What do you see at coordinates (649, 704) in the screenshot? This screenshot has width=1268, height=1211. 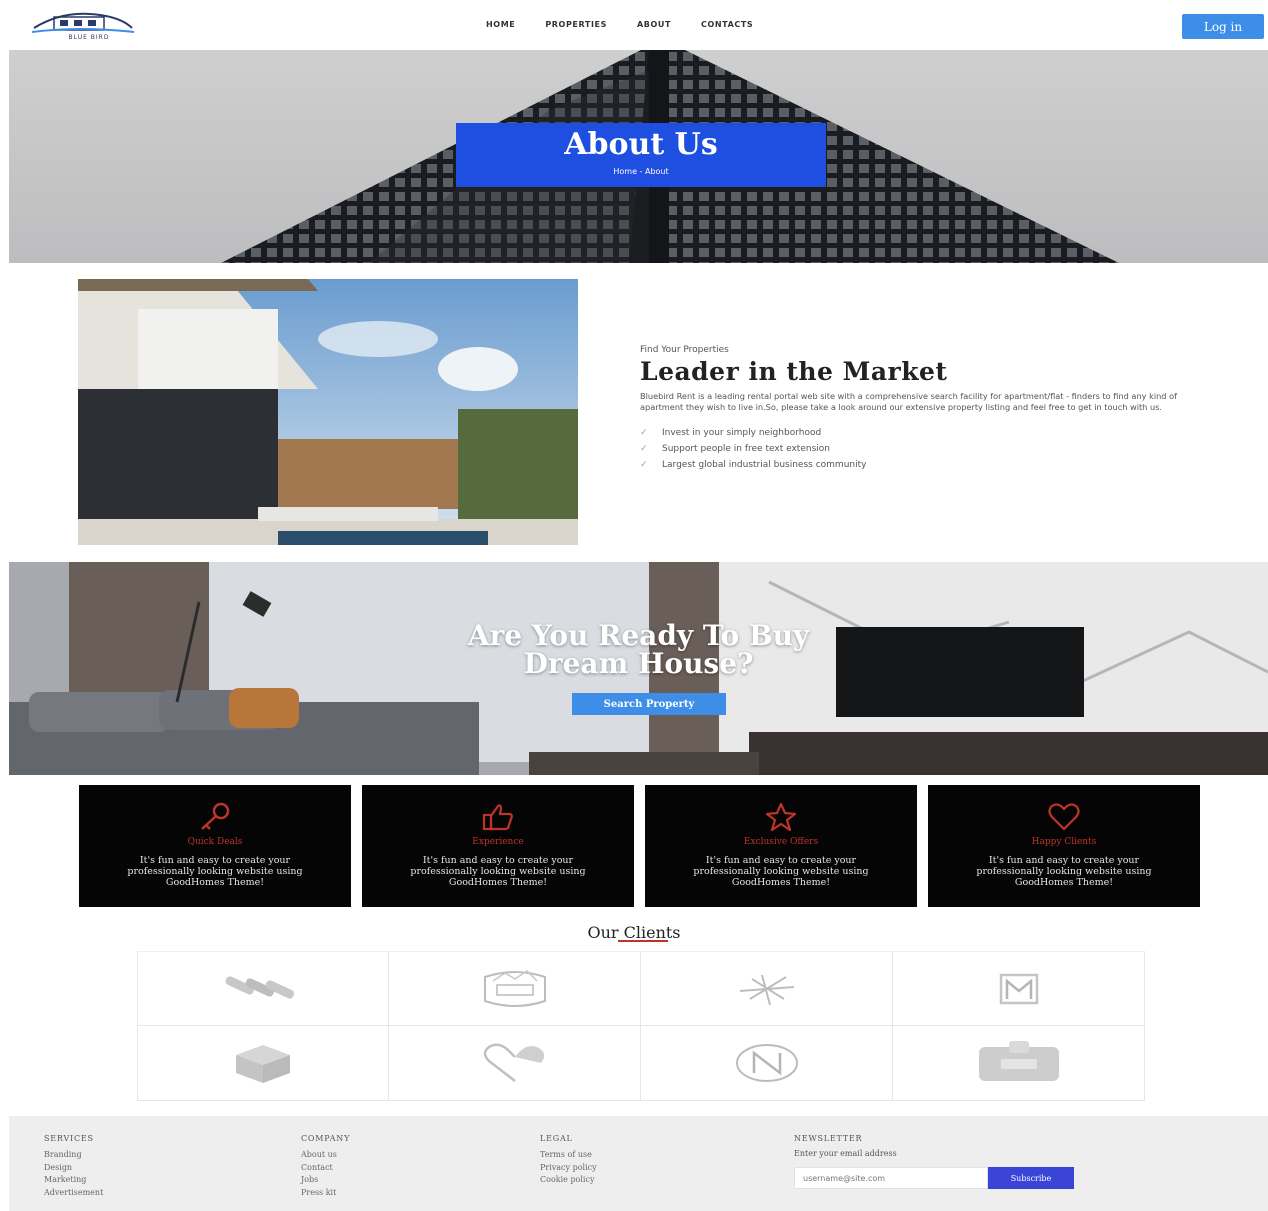 I see `search-property-button: Search Property` at bounding box center [649, 704].